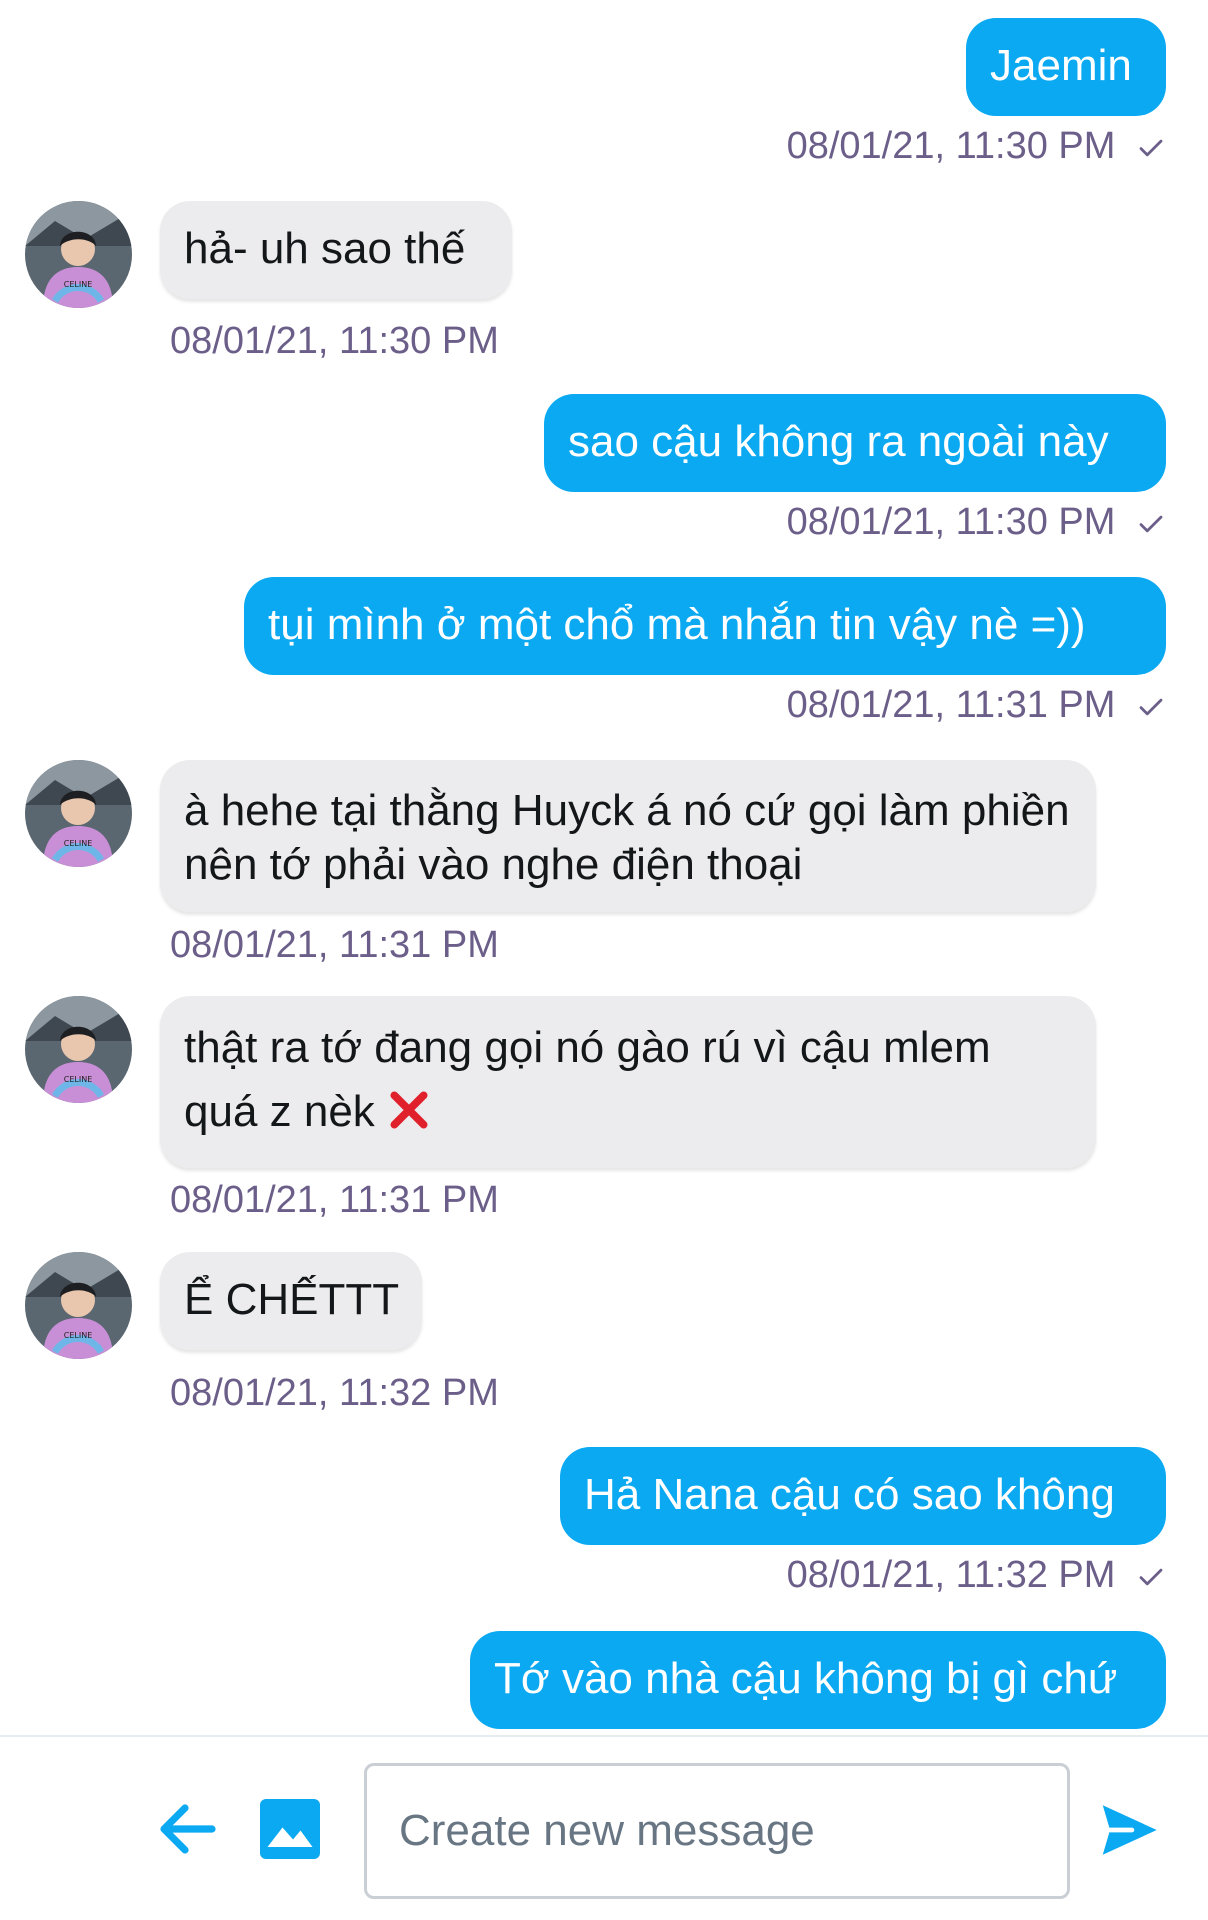 Image resolution: width=1208 pixels, height=1920 pixels. I want to click on message-bubble-outgoing: sao cậu không ra ngoài này, so click(855, 443).